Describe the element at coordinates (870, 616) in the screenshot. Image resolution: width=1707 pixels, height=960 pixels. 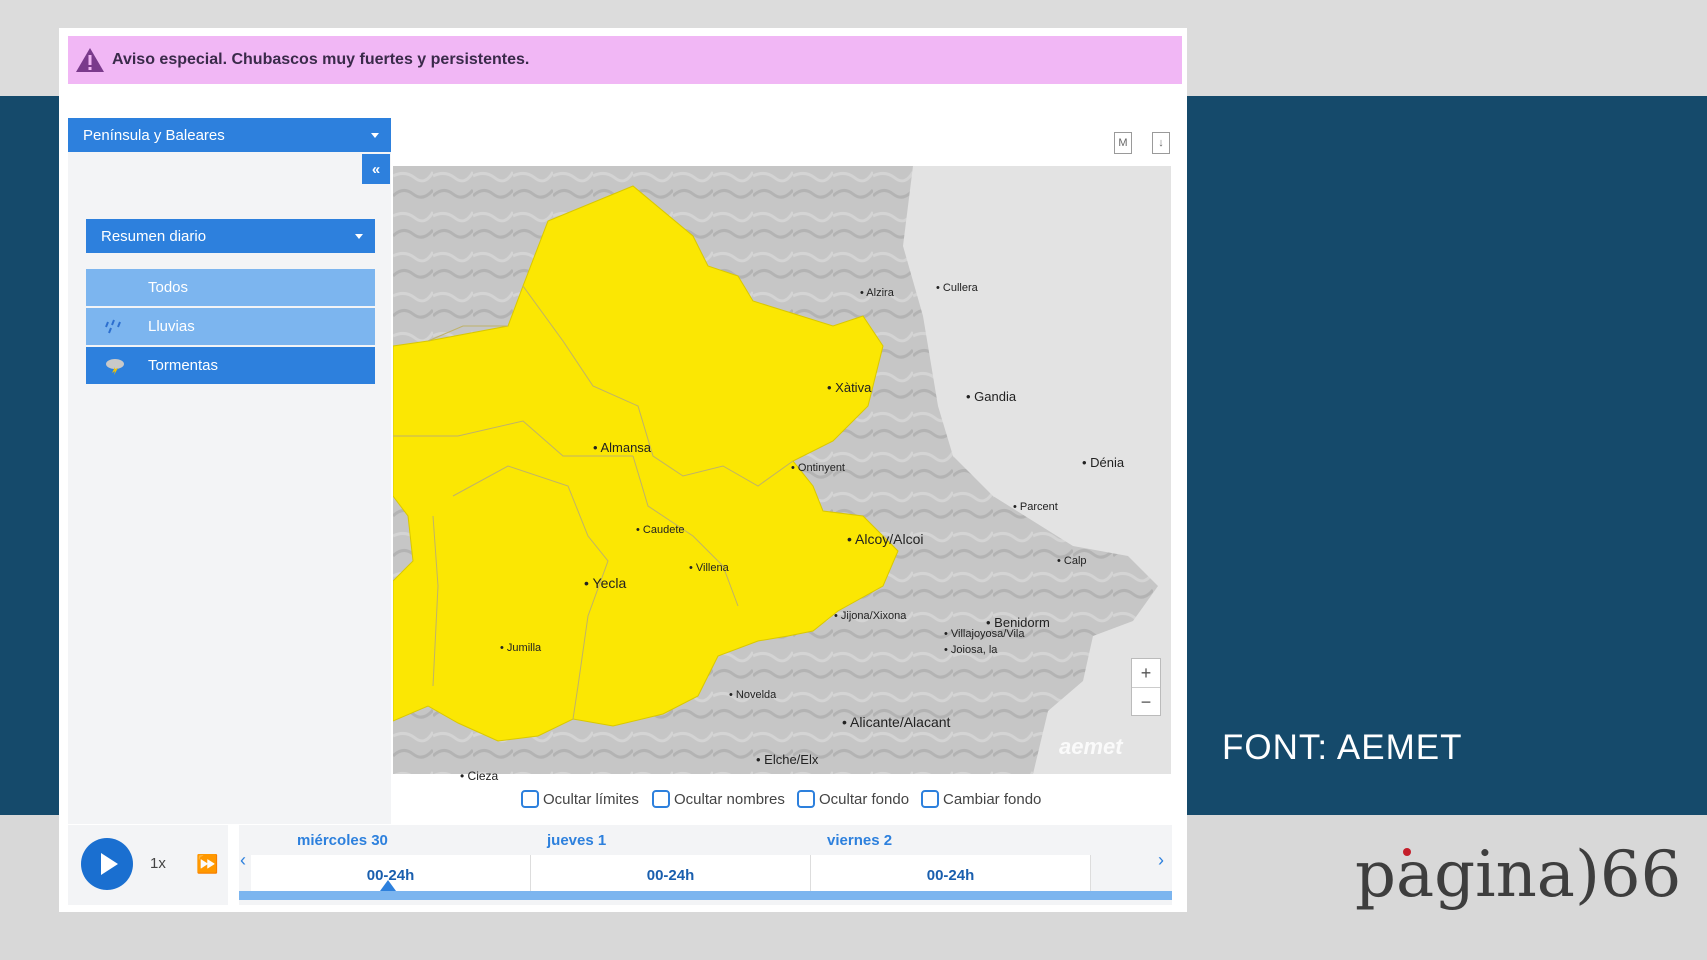
I see `town-label: • Jijona/Xixona` at that location.